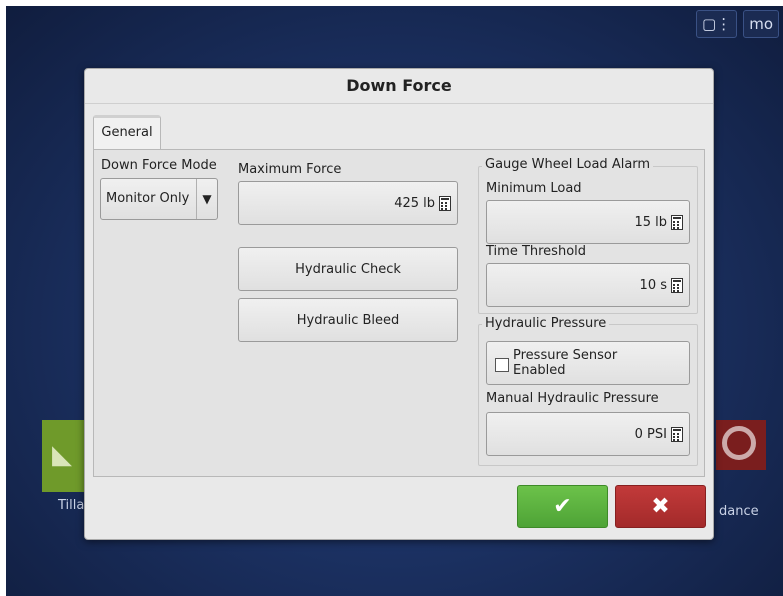  I want to click on manual-hydraulic-pressure-label: Manual Hydraulic Pressure, so click(572, 398).